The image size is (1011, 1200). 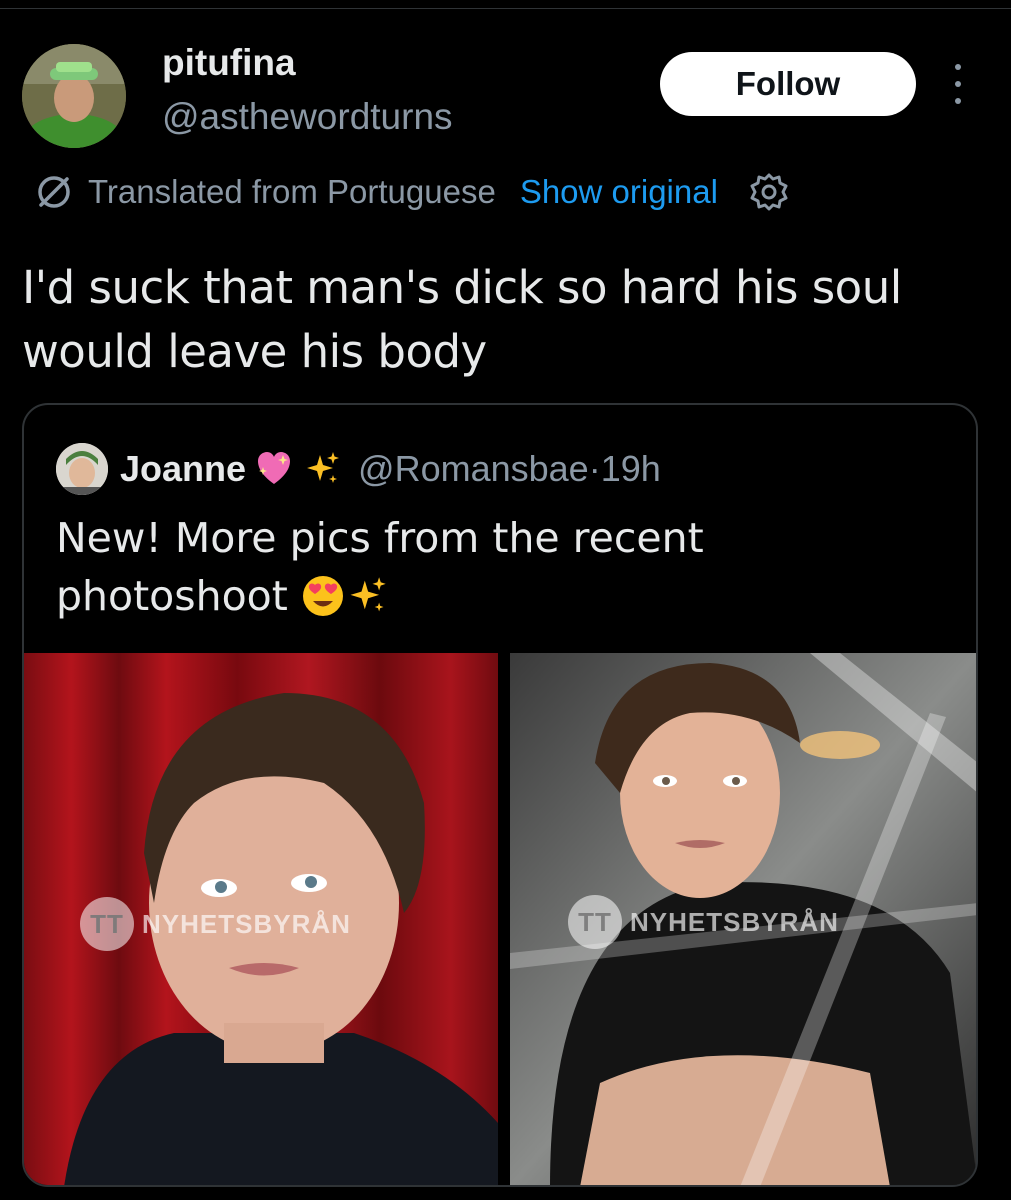 What do you see at coordinates (631, 469) in the screenshot?
I see `quoted-timestamp: 19h` at bounding box center [631, 469].